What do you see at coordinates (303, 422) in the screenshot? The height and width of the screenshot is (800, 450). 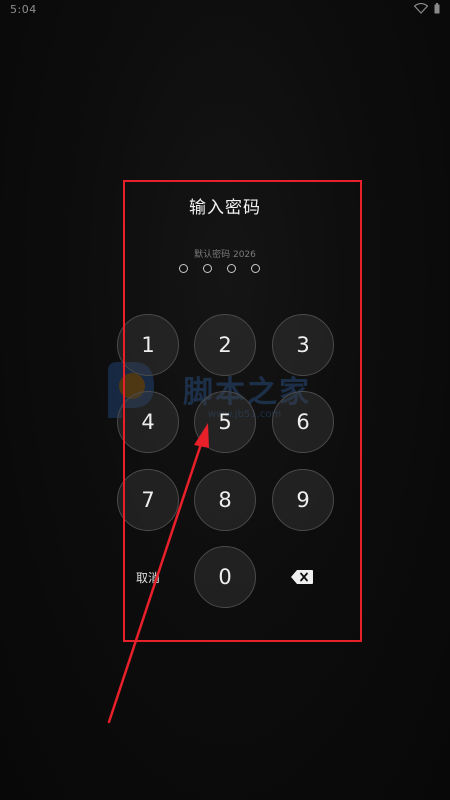 I see `key-6: 6` at bounding box center [303, 422].